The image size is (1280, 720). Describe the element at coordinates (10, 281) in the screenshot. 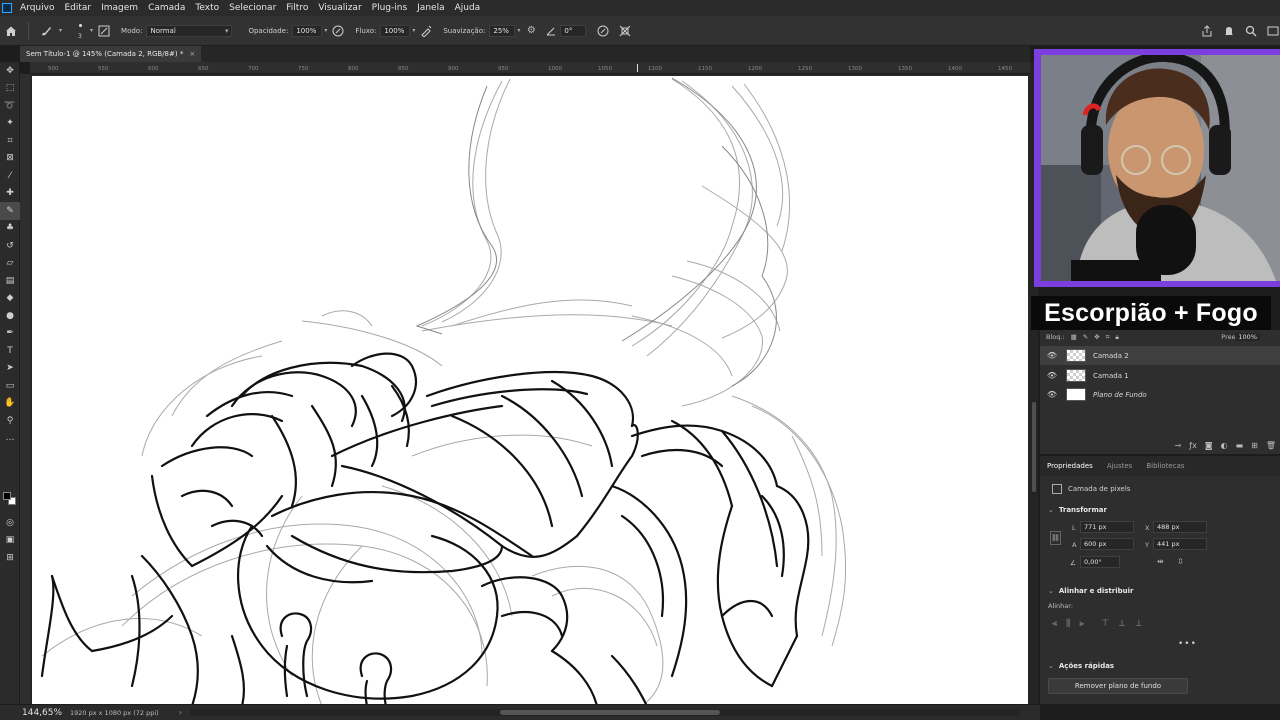

I see `gradient-tool-icon: ▤` at that location.